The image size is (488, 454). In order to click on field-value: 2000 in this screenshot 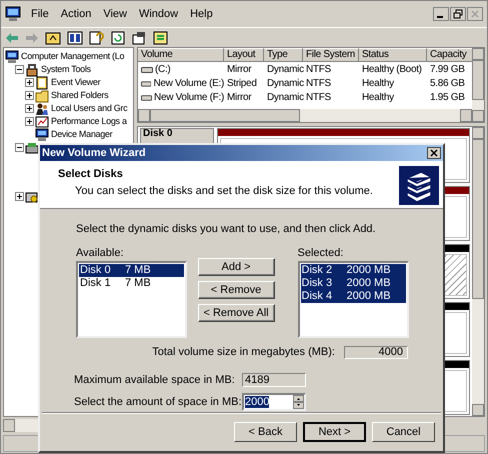, I will do `click(257, 402)`.